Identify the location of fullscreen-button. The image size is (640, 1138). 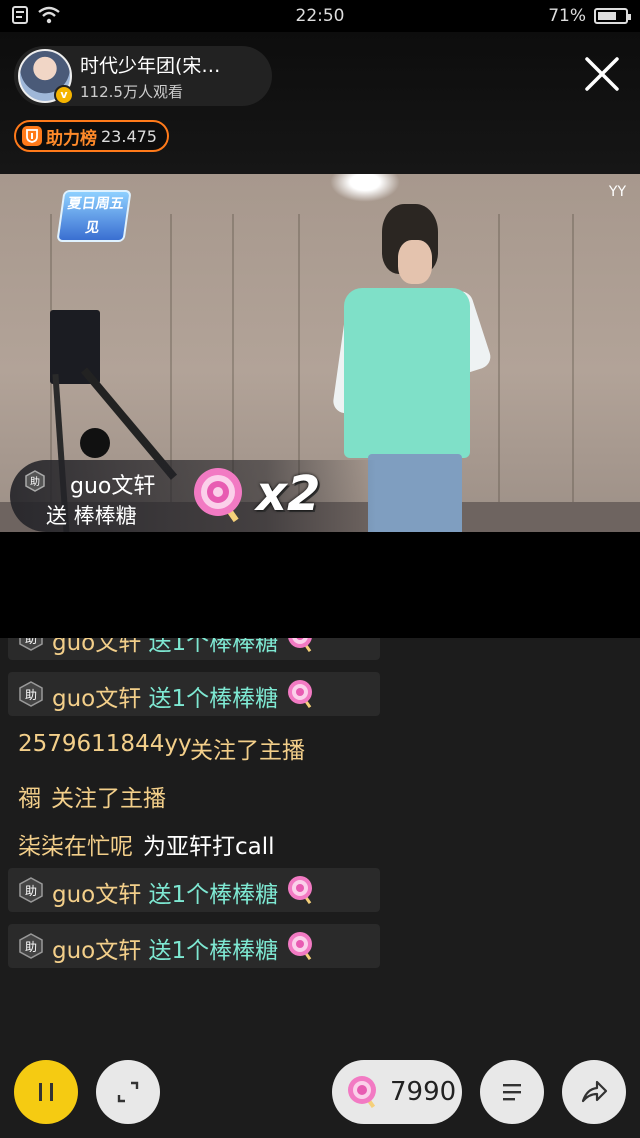
(128, 1092).